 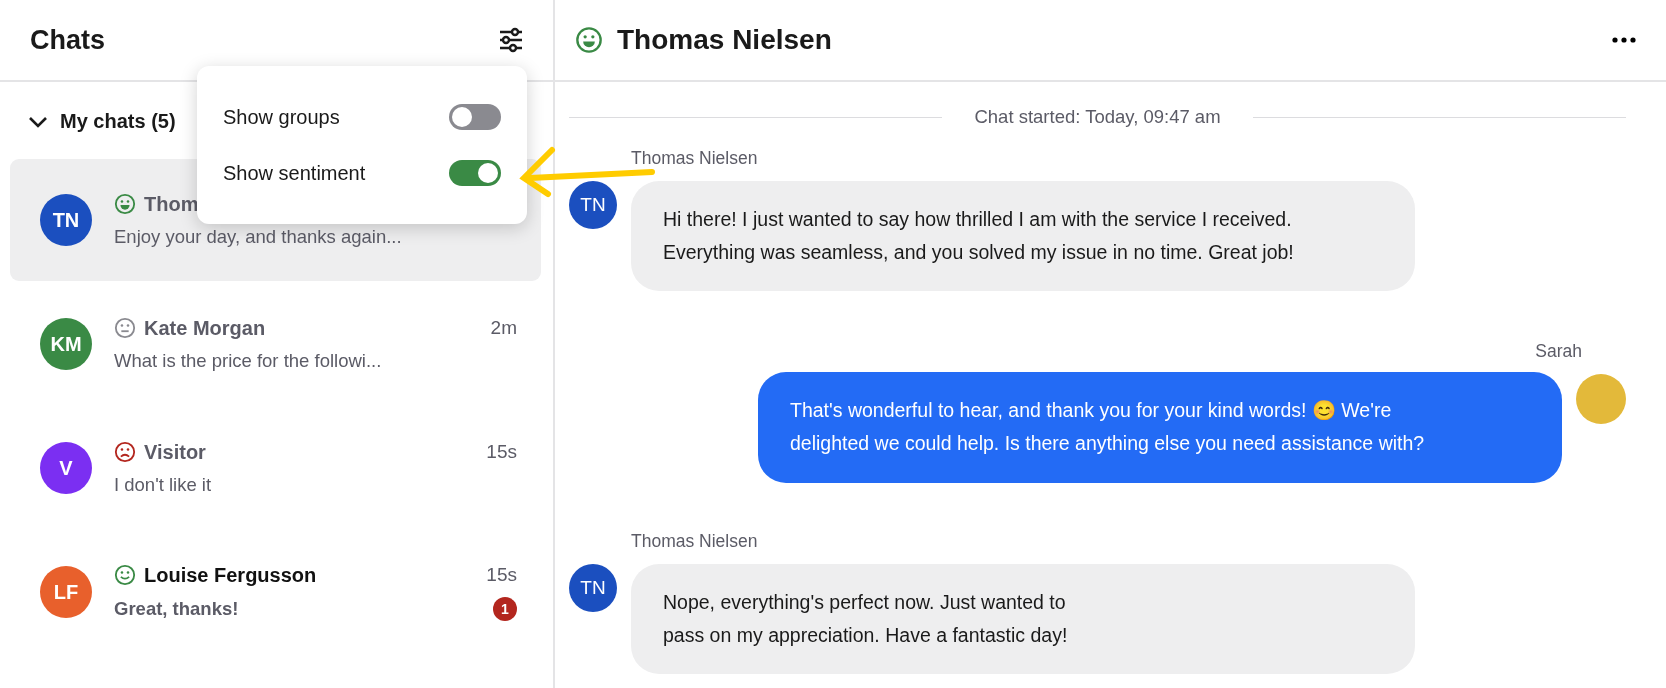 What do you see at coordinates (1558, 352) in the screenshot?
I see `sender-name: Sarah` at bounding box center [1558, 352].